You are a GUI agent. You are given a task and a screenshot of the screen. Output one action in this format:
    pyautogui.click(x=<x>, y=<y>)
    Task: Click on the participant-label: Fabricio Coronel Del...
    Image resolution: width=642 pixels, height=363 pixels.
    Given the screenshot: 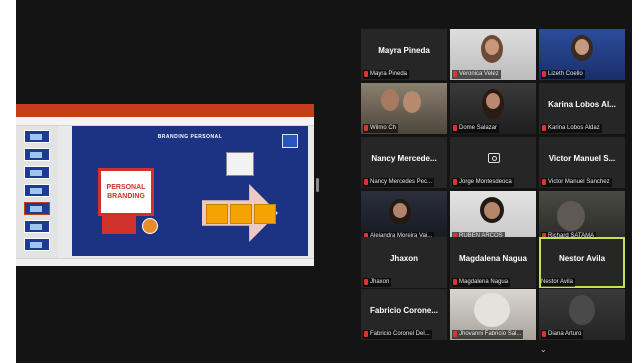 What is the action you would take?
    pyautogui.click(x=397, y=334)
    